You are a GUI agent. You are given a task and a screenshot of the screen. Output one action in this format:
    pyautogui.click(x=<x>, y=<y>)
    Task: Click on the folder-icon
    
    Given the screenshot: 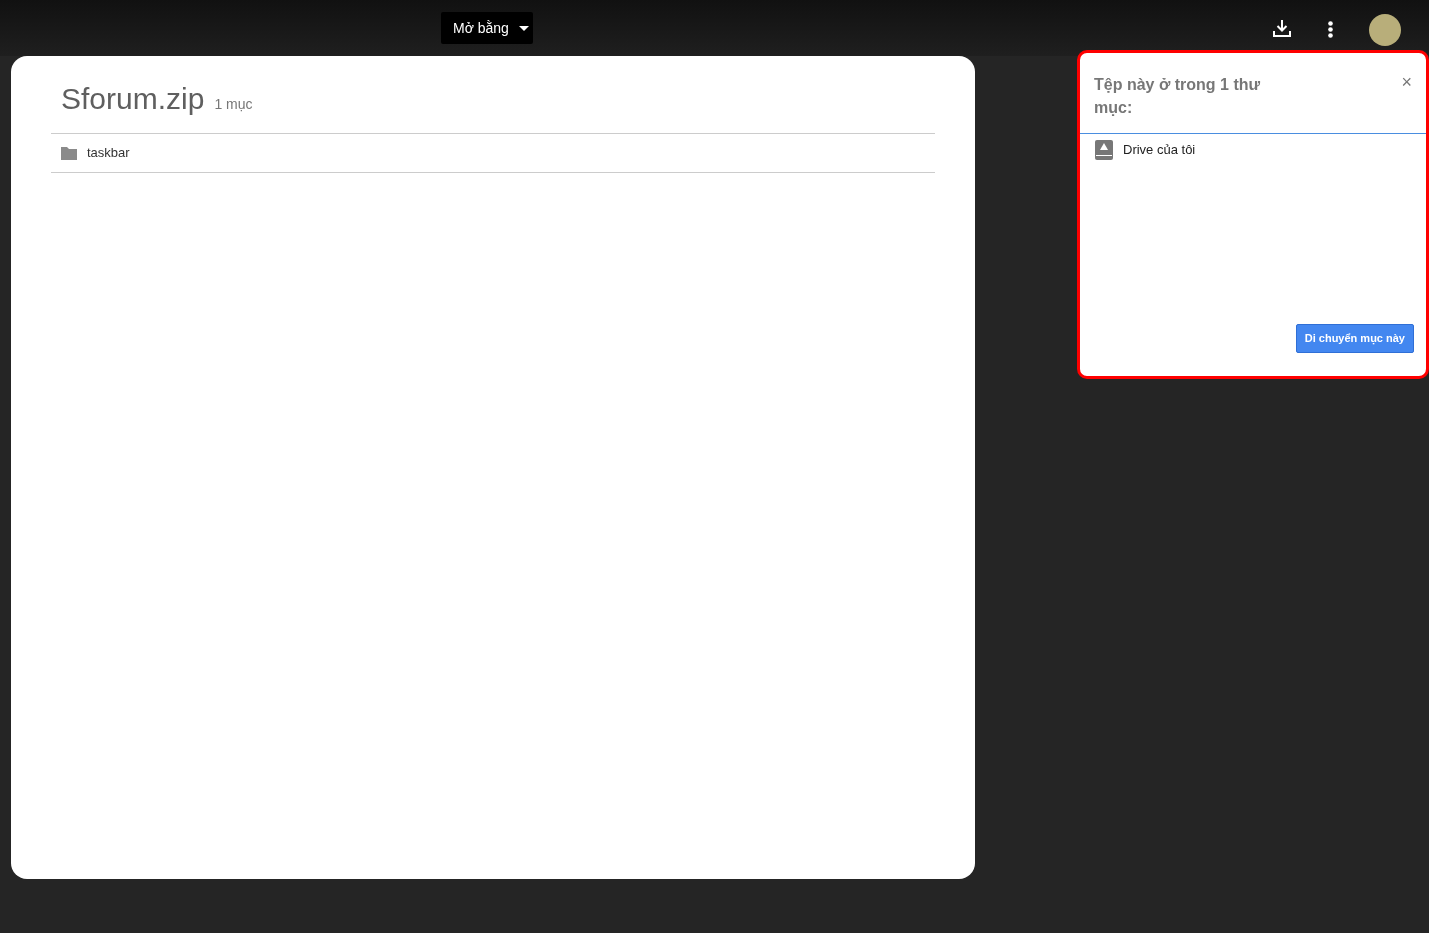 What is the action you would take?
    pyautogui.click(x=69, y=153)
    